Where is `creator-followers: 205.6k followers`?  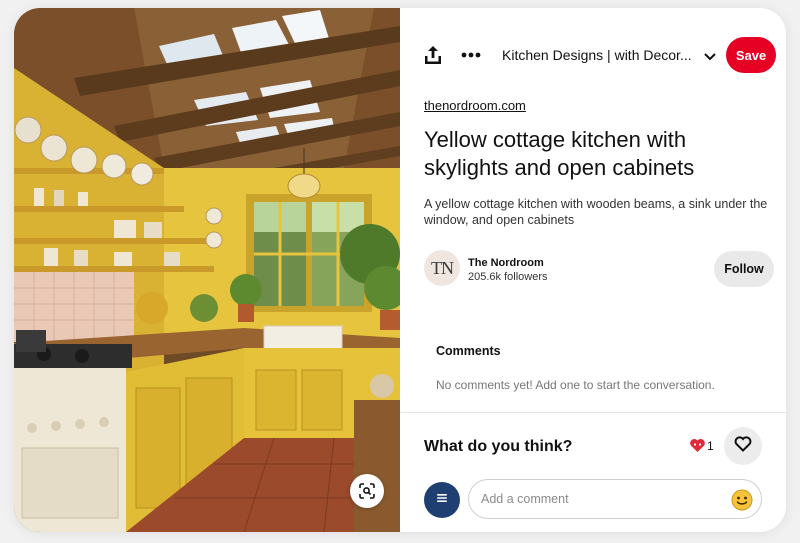 creator-followers: 205.6k followers is located at coordinates (508, 277).